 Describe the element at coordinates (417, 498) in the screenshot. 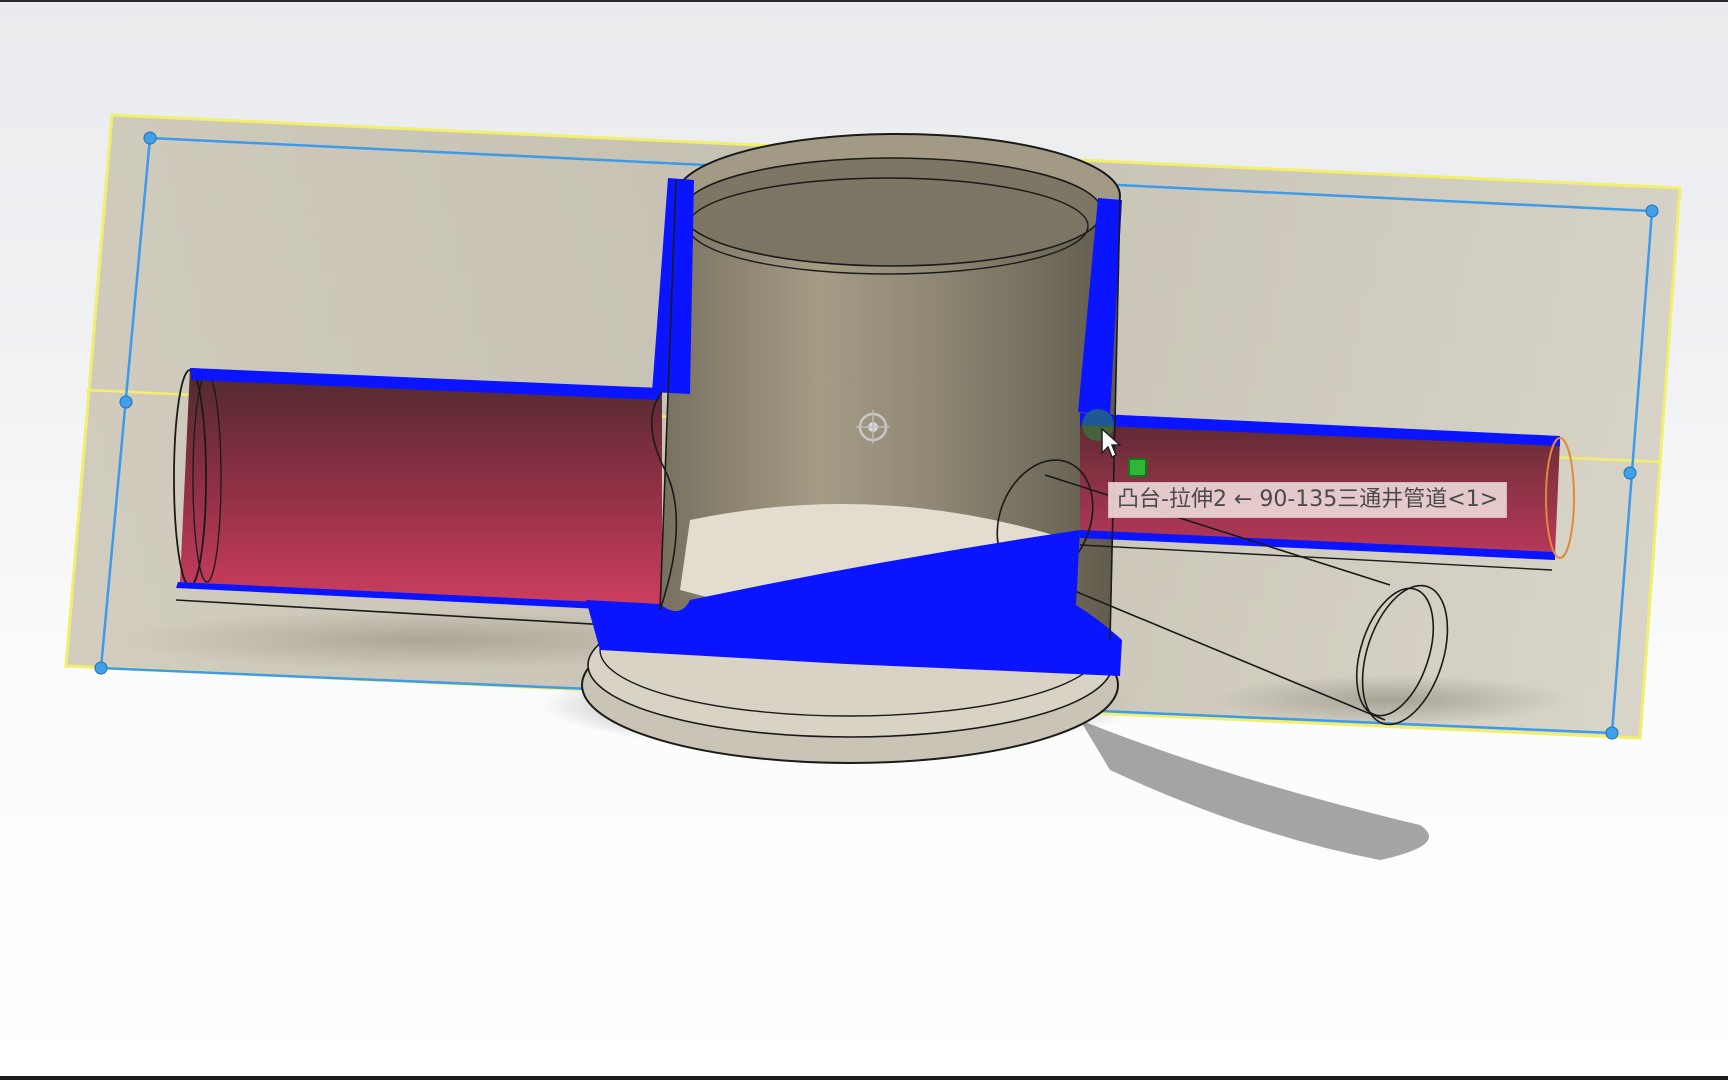

I see `left-pipe` at that location.